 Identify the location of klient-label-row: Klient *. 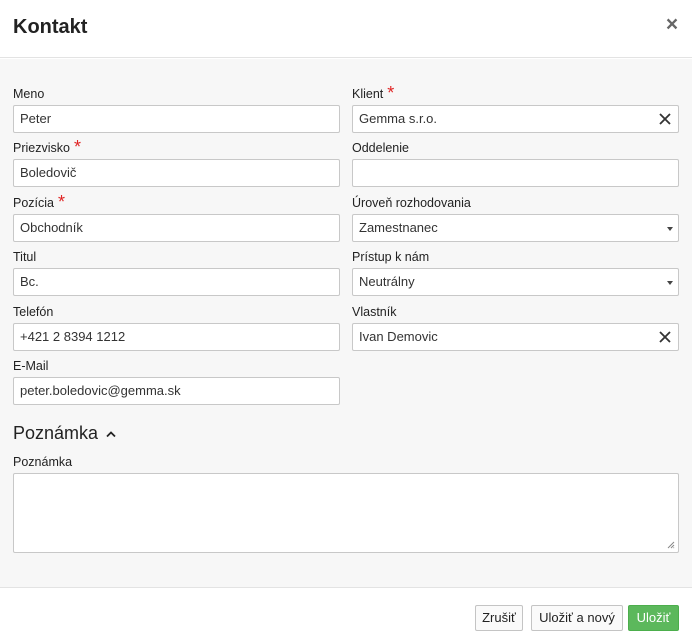
(515, 93).